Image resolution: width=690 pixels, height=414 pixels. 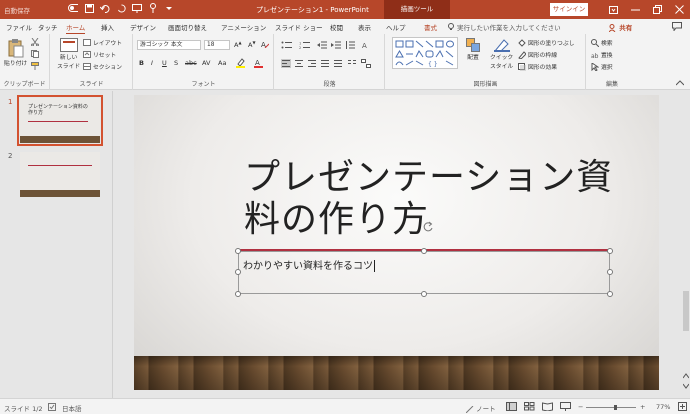 What do you see at coordinates (537, 66) in the screenshot?
I see `shape-effects-button: 図形の効果` at bounding box center [537, 66].